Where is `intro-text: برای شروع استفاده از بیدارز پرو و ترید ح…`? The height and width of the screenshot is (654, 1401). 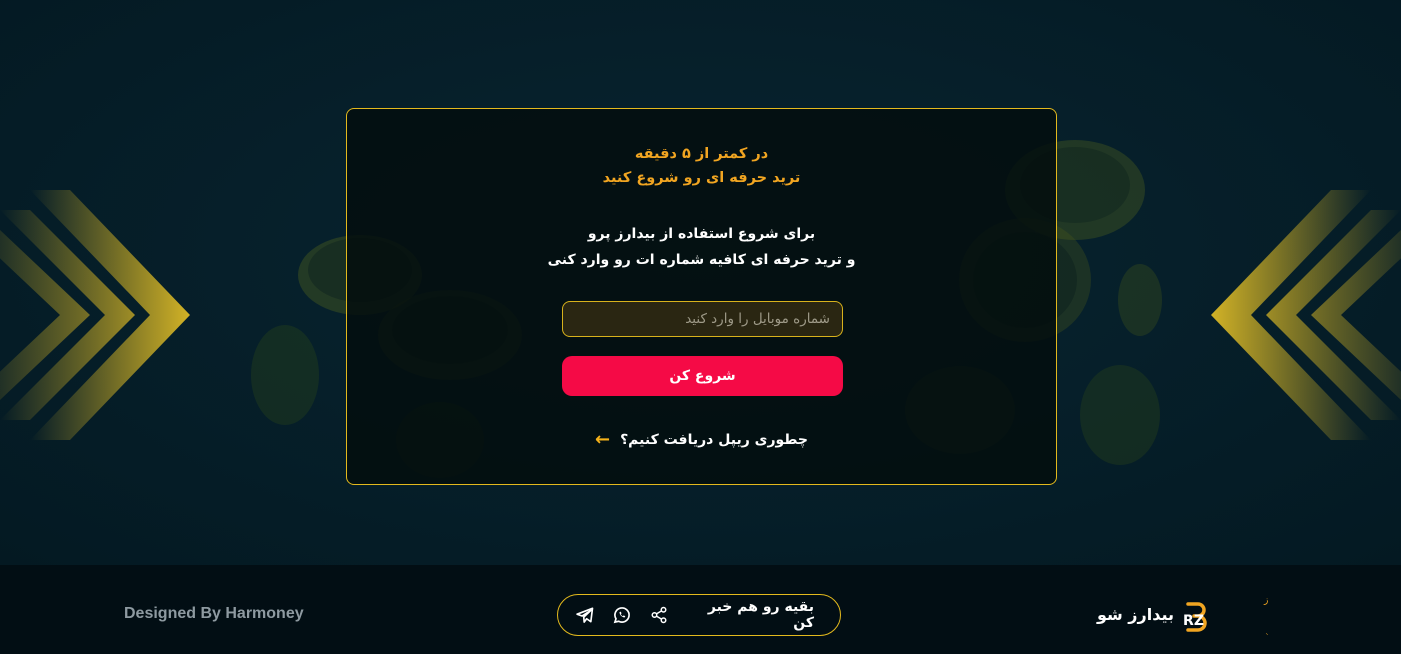 intro-text: برای شروع استفاده از بیدارز پرو و ترید ح… is located at coordinates (701, 247).